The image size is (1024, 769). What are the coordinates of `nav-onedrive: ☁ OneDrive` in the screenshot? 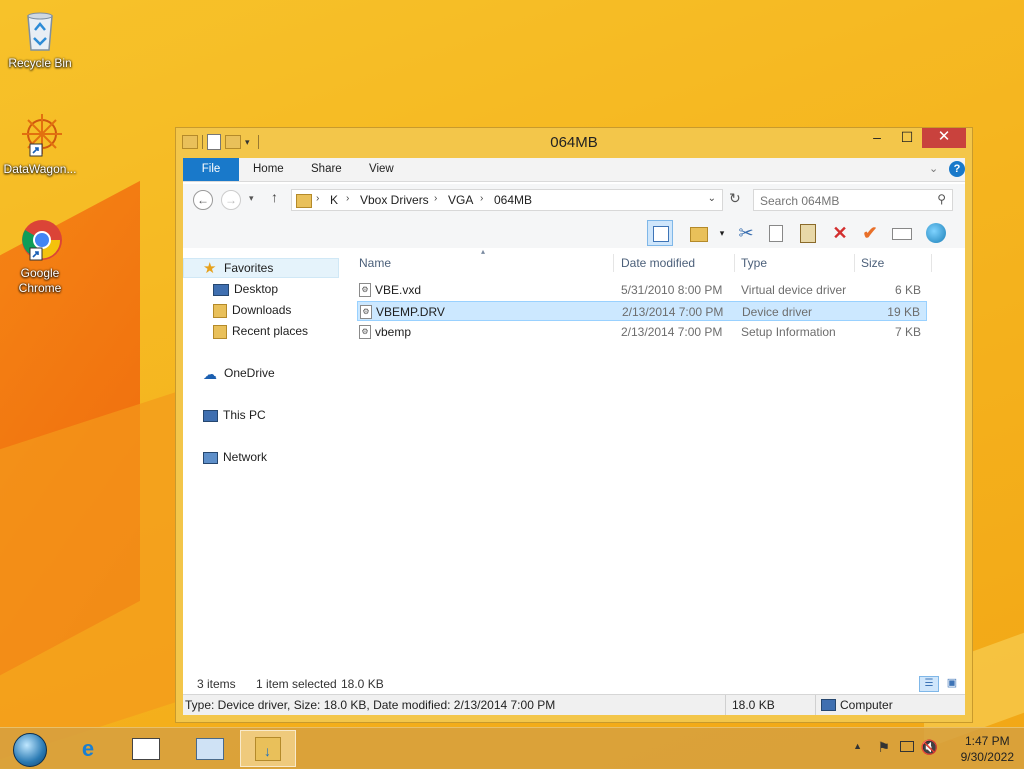 It's located at (239, 373).